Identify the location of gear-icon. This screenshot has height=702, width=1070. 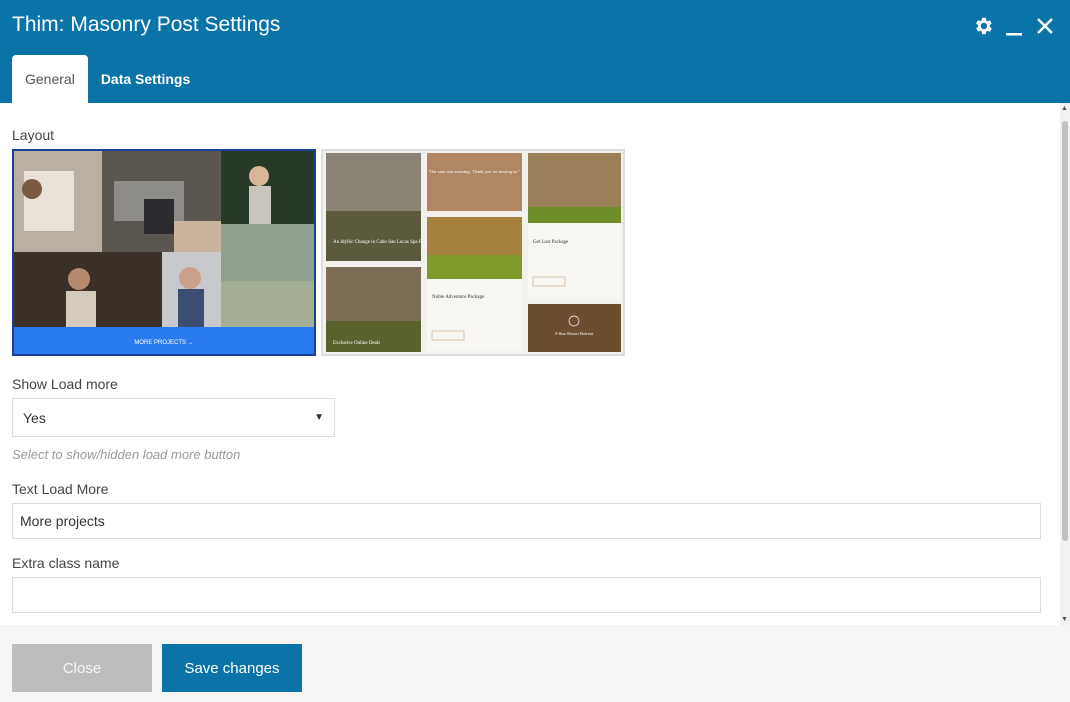
(983, 26).